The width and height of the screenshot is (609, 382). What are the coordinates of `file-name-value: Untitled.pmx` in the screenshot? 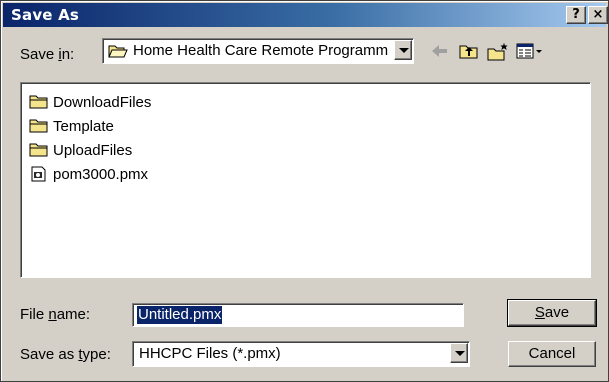 It's located at (180, 315).